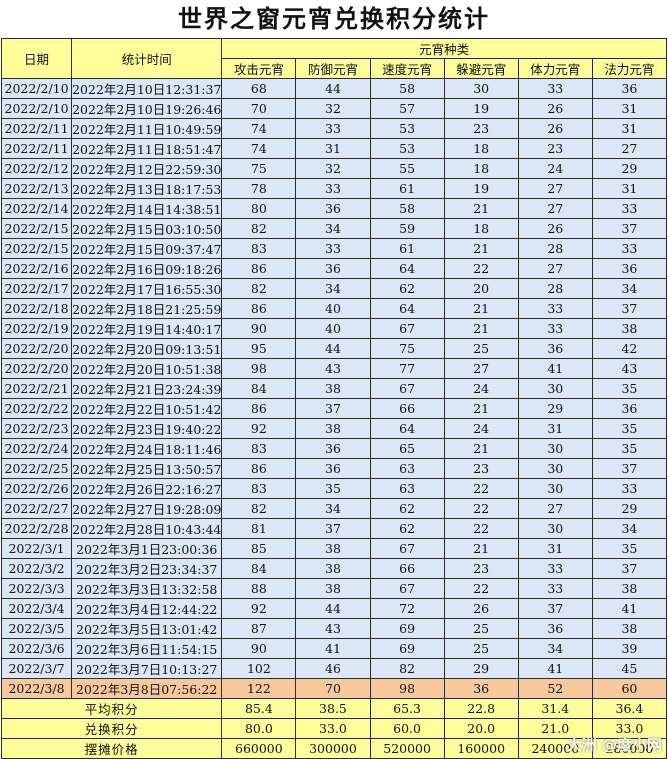 Image resolution: width=668 pixels, height=759 pixels. What do you see at coordinates (407, 708) in the screenshot?
I see `footer-value: 65.3` at bounding box center [407, 708].